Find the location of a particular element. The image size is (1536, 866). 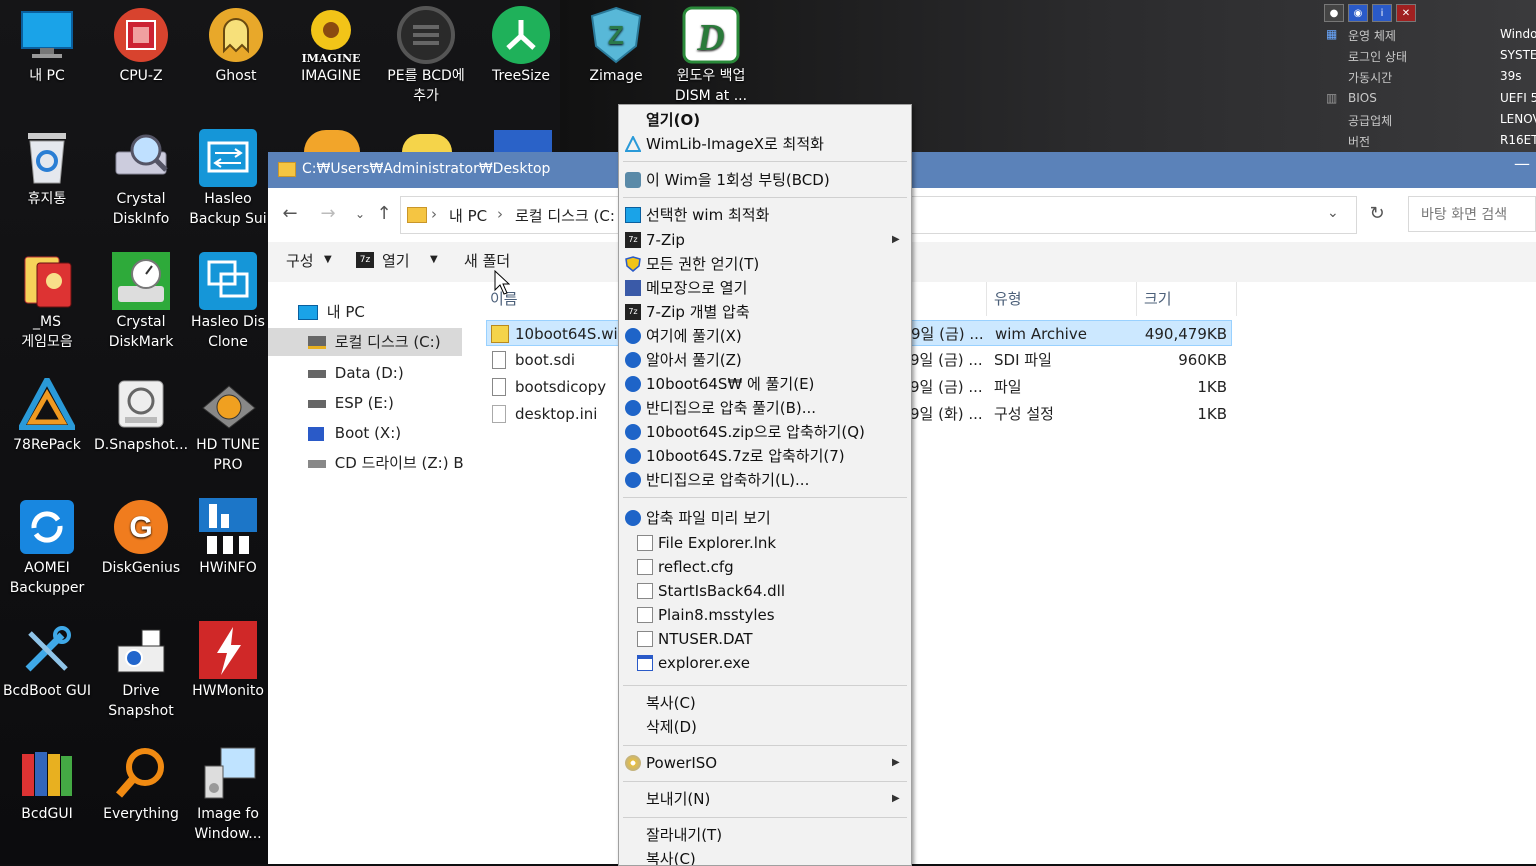

menu-item-archive-entry: Plain8.msstyles is located at coordinates (765, 615).